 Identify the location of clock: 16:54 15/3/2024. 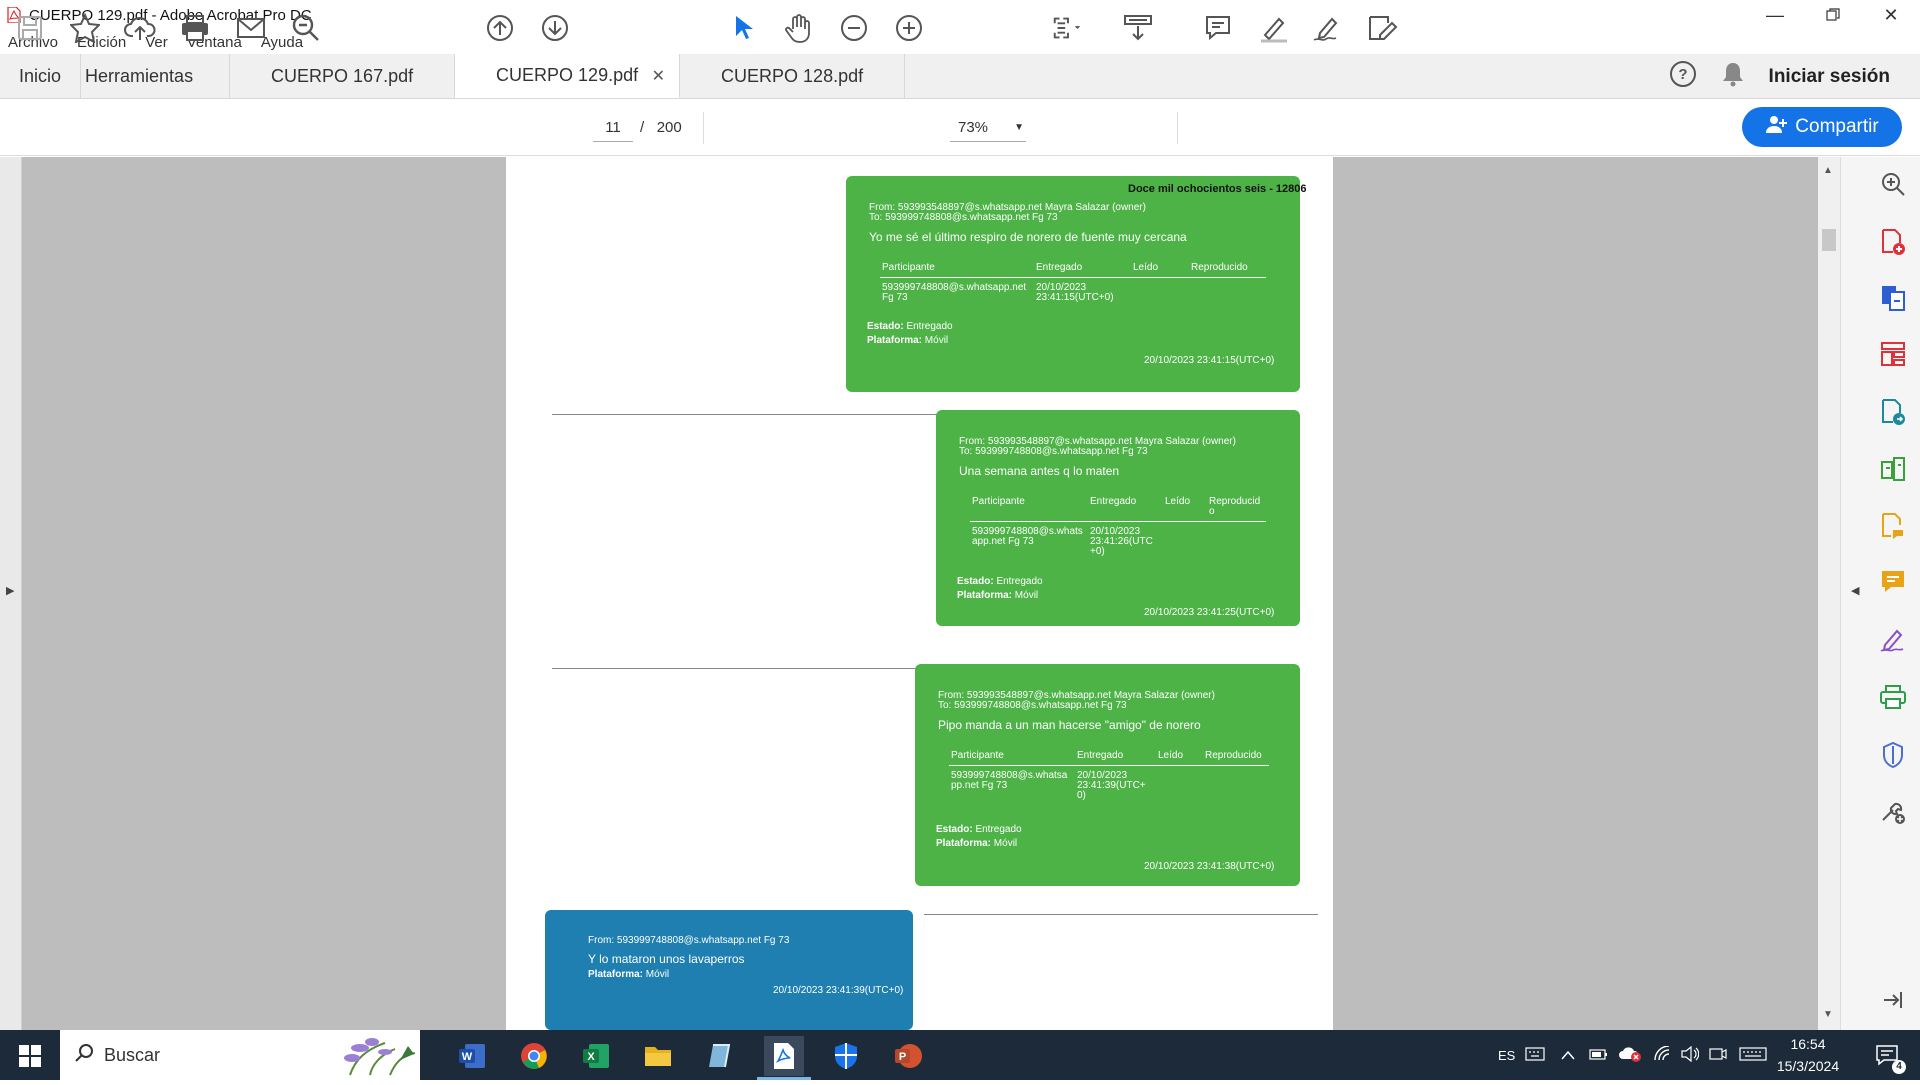
(1808, 1055).